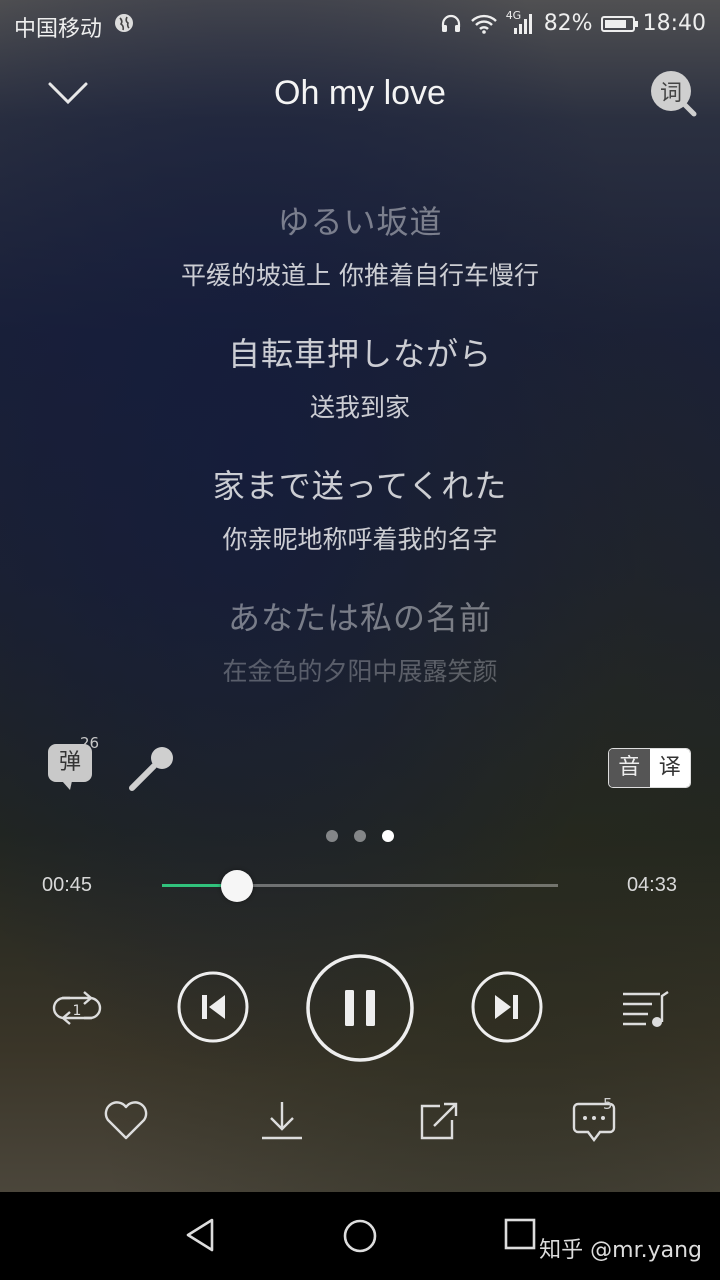 The image size is (720, 1280). I want to click on lyric-search-glyph: 词, so click(671, 93).